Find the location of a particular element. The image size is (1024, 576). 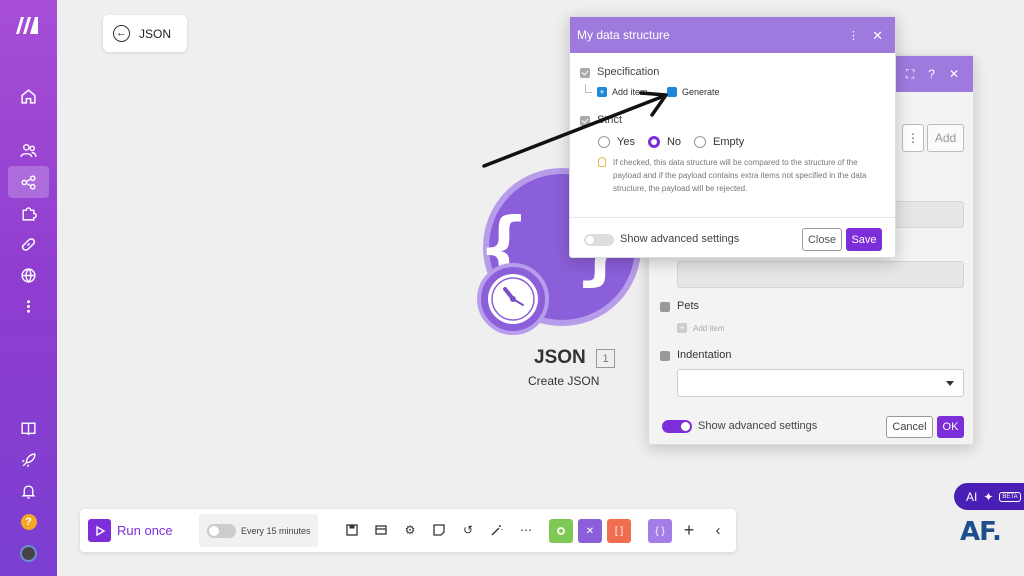

run-once-button is located at coordinates (99, 530).